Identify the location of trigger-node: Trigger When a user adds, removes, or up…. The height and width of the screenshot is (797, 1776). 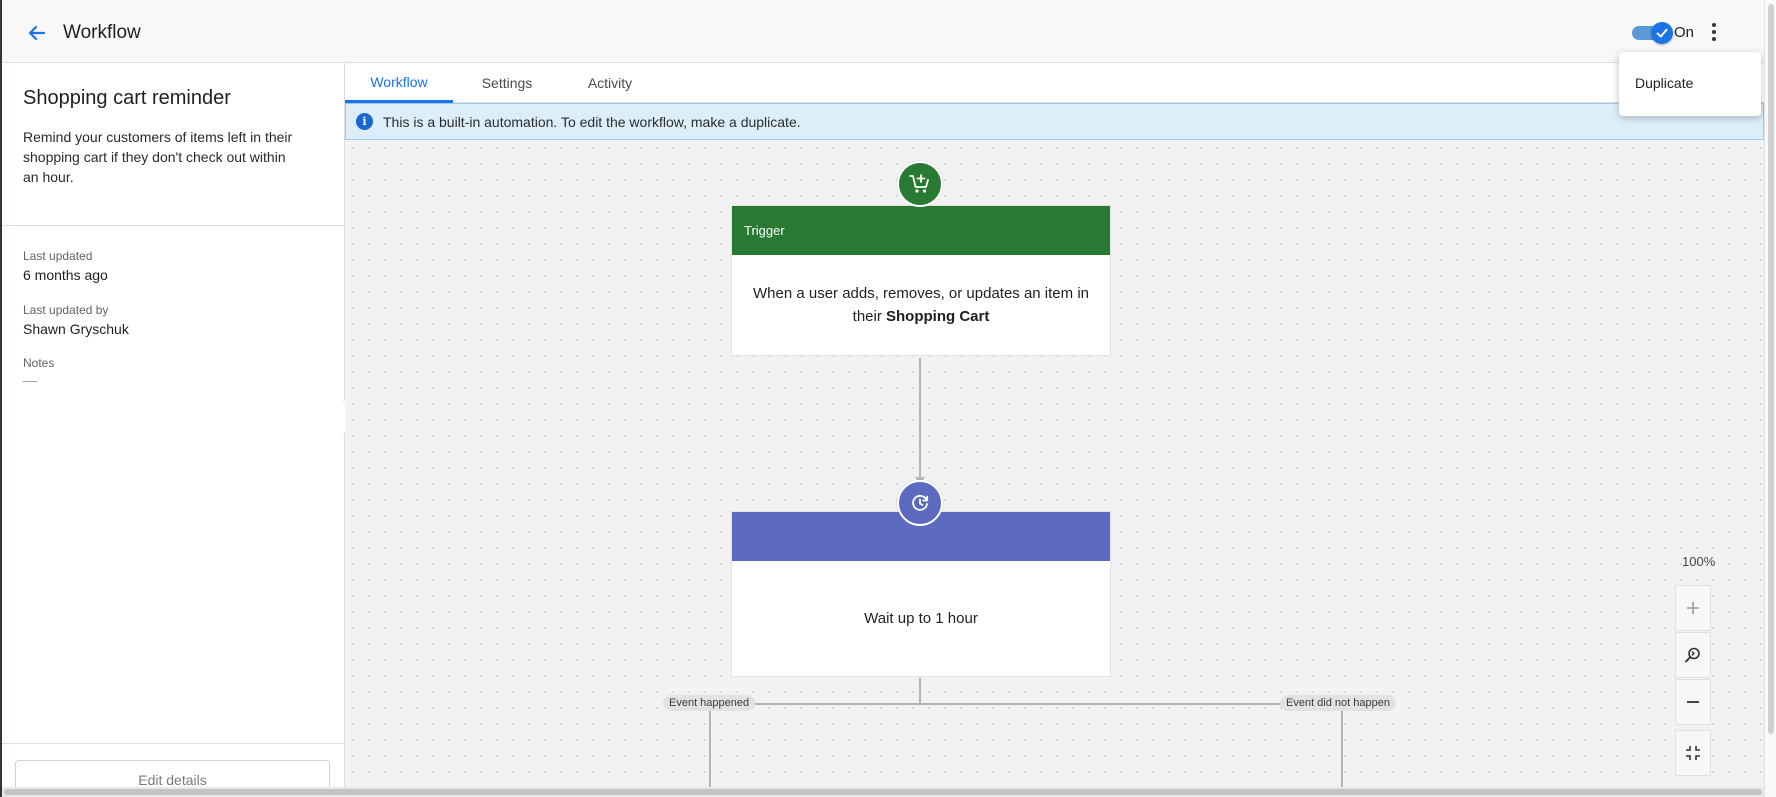
(921, 280).